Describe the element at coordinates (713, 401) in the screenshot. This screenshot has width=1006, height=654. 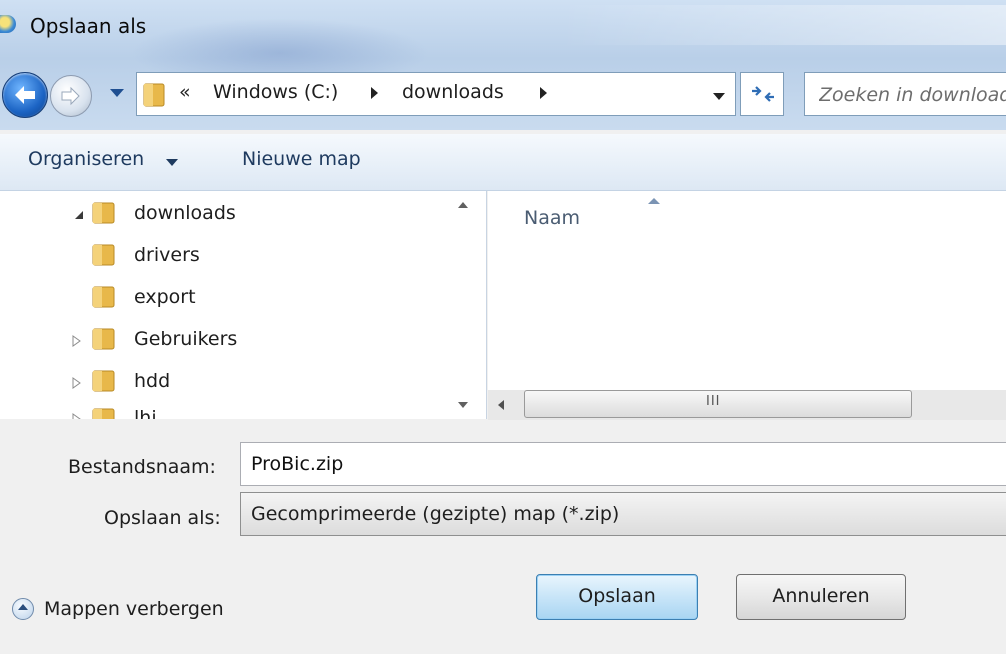
I see `scrollbar-grip: III` at that location.